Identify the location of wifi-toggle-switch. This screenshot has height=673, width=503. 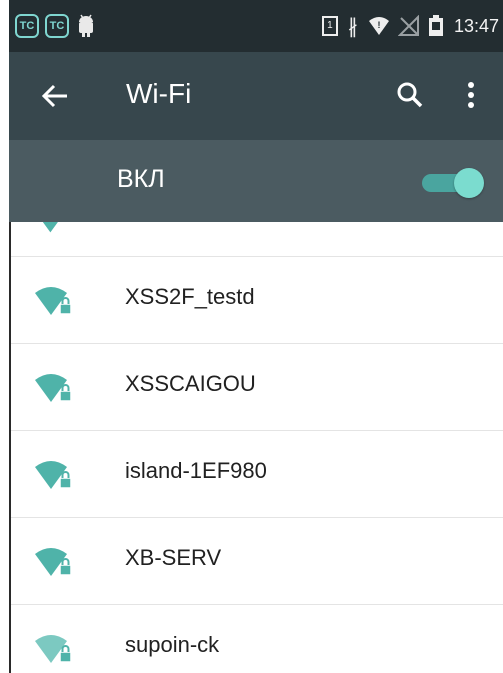
(452, 182).